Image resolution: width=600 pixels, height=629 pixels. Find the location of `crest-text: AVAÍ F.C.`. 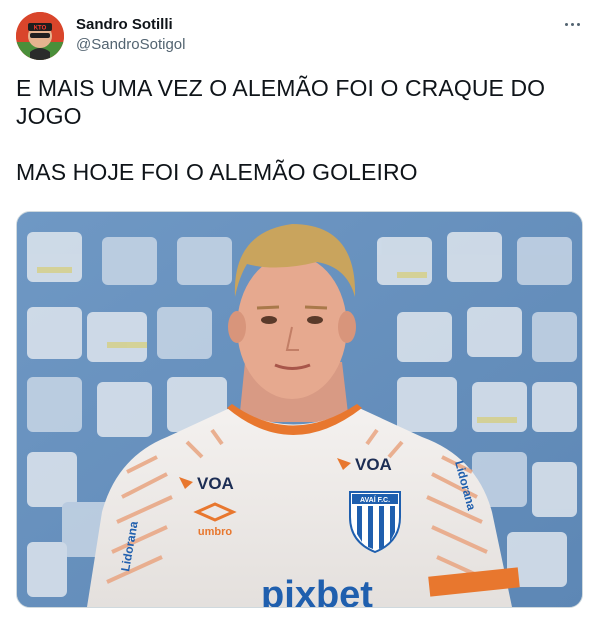

crest-text: AVAÍ F.C. is located at coordinates (375, 499).